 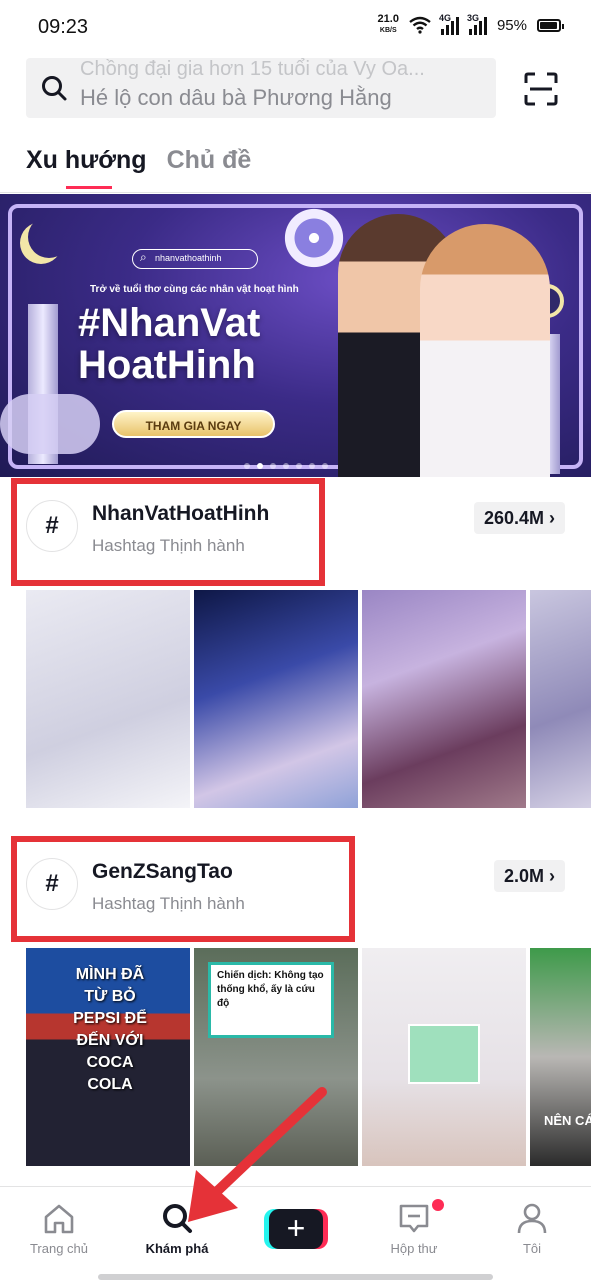 What do you see at coordinates (420, 25) in the screenshot?
I see `wifi-icon` at bounding box center [420, 25].